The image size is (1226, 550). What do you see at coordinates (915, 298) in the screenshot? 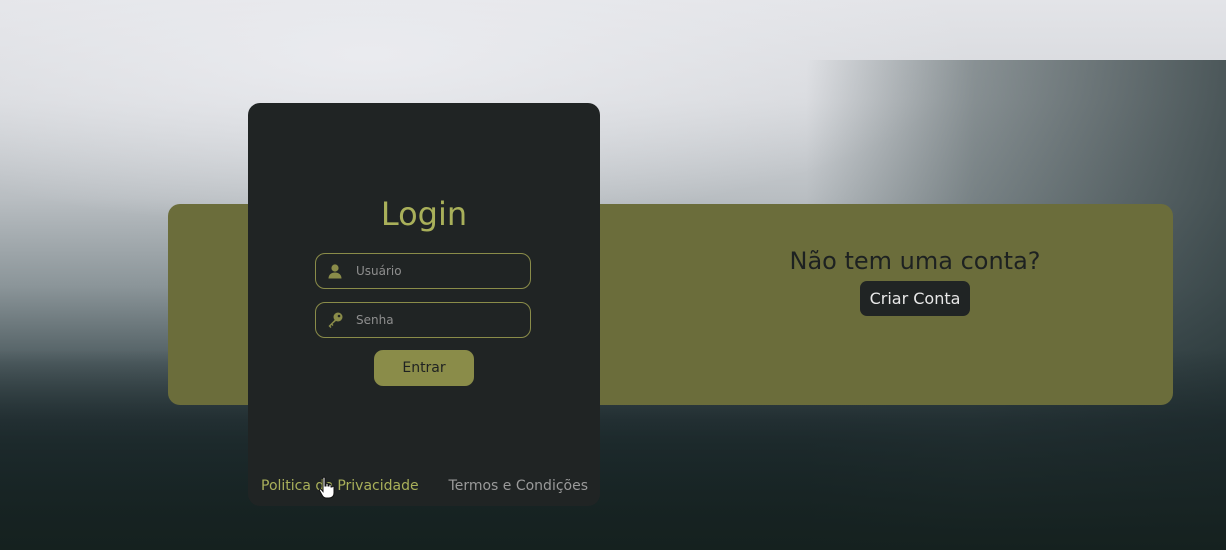
I see `create-account-button: Criar Conta` at bounding box center [915, 298].